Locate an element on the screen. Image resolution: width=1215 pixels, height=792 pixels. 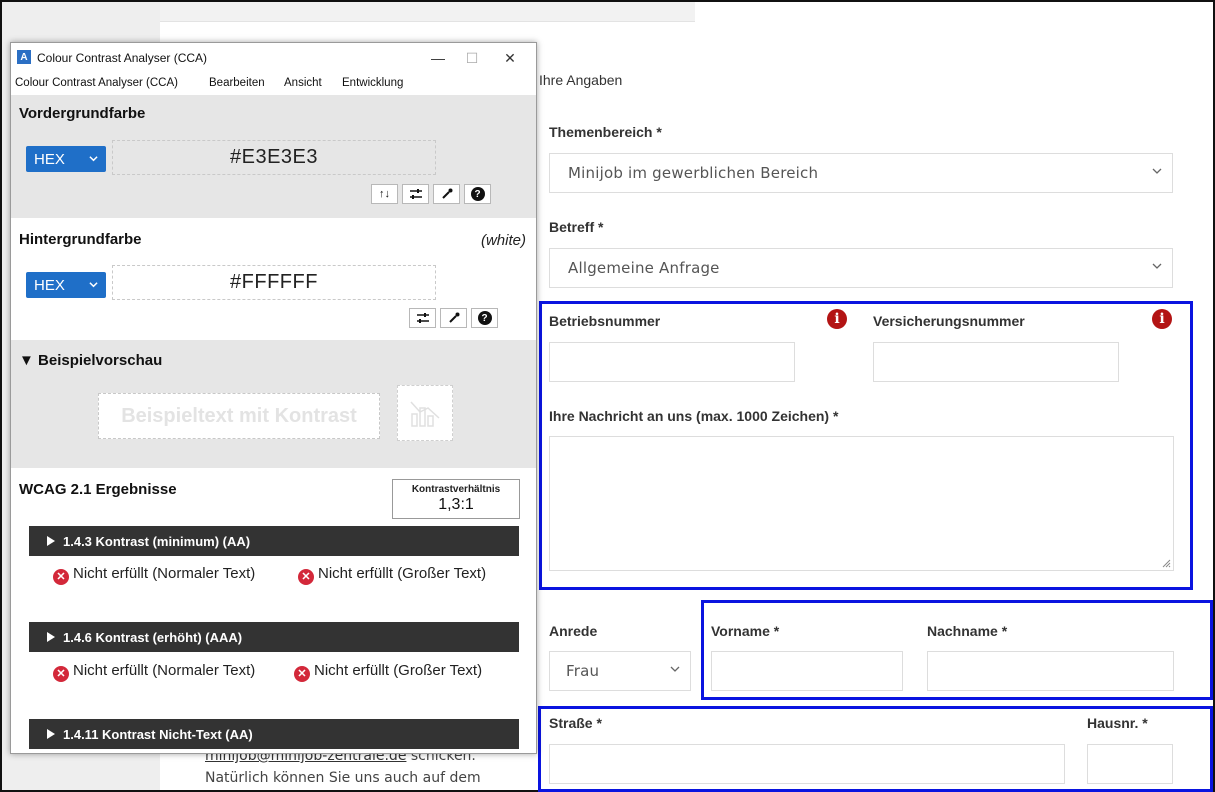
preview-chart-icon is located at coordinates (425, 413).